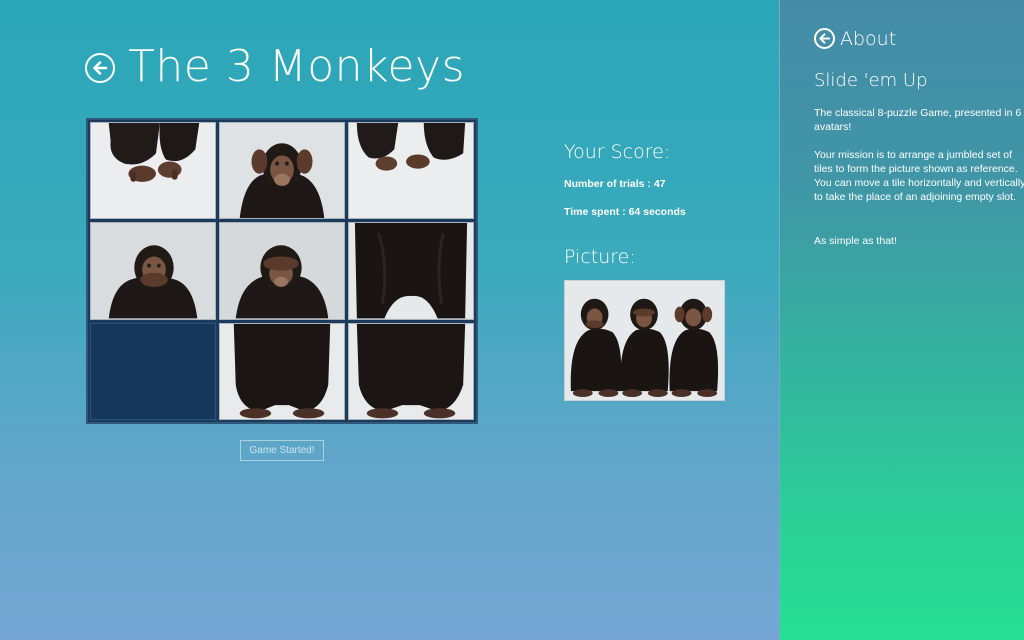 The height and width of the screenshot is (640, 1024). What do you see at coordinates (644, 340) in the screenshot?
I see `reference-picture` at bounding box center [644, 340].